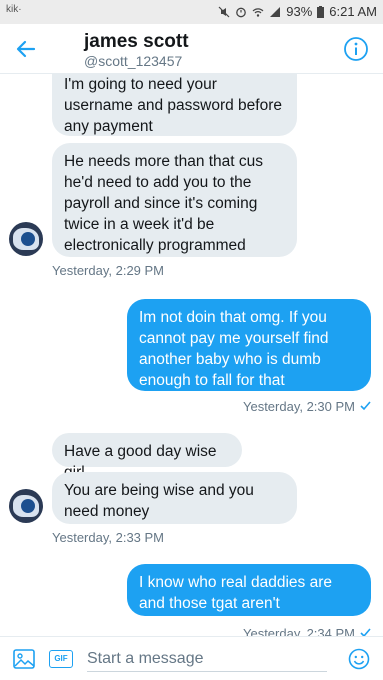 The height and width of the screenshot is (680, 383). What do you see at coordinates (191, 12) in the screenshot?
I see `status-bar: kik· 93% 6:21 AM` at bounding box center [191, 12].